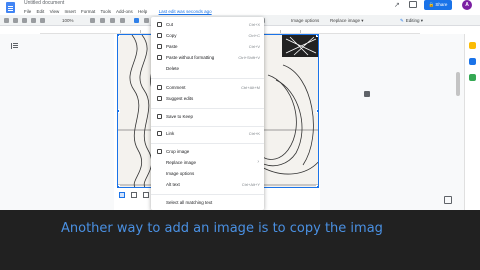 This screenshot has width=480, height=270. Describe the element at coordinates (180, 173) in the screenshot. I see `menu-item-label: Image options` at that location.